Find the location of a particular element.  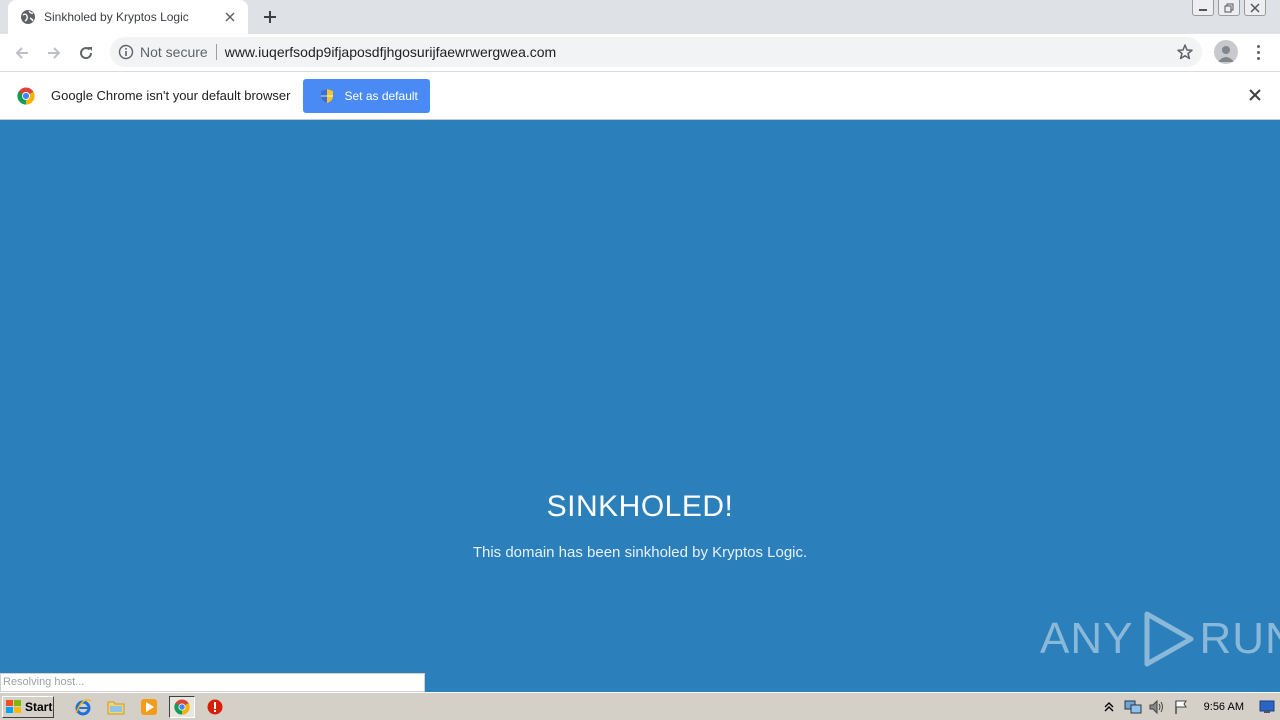

back-arrow-icon is located at coordinates (22, 53).